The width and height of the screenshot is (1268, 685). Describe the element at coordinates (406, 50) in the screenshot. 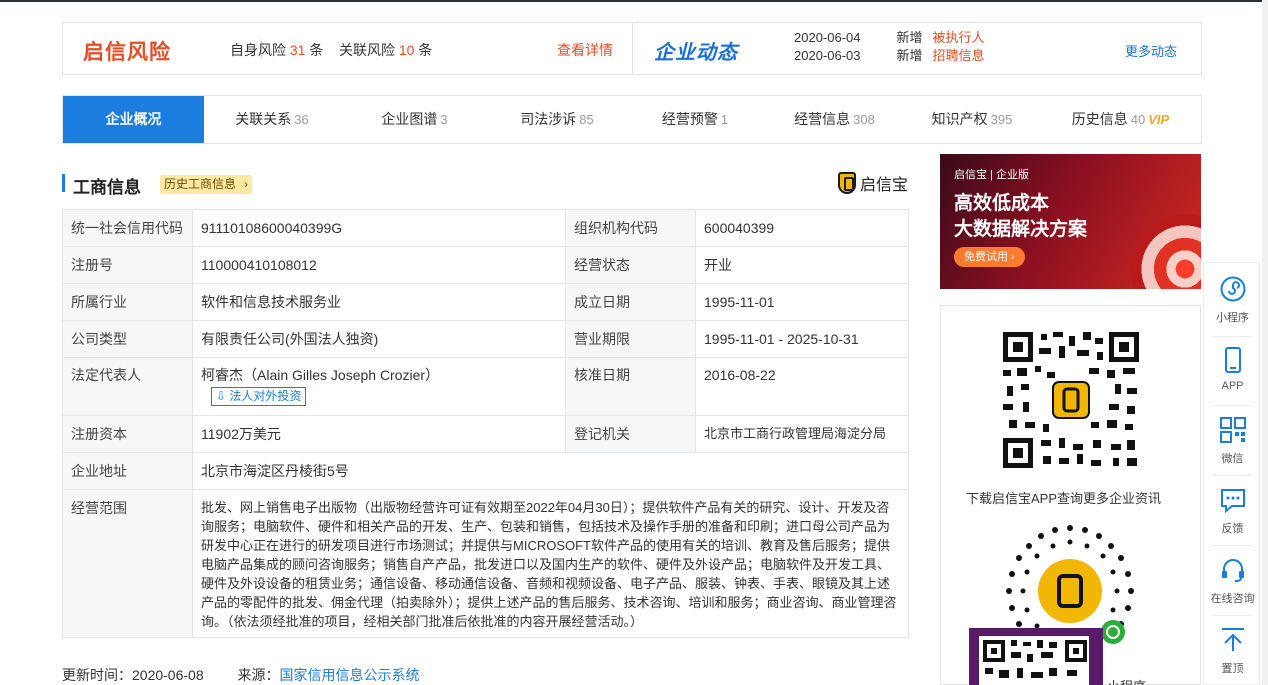

I see `related-risk-count: 10` at that location.